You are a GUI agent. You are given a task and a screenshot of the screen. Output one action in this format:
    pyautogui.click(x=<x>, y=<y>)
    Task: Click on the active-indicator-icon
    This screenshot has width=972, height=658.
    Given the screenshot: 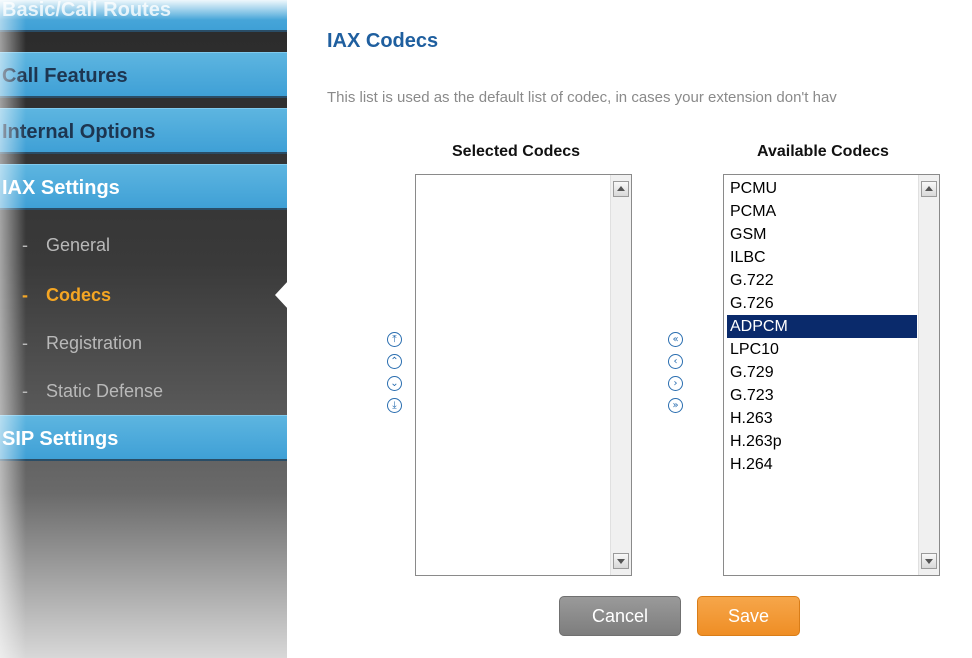 What is the action you would take?
    pyautogui.click(x=281, y=295)
    